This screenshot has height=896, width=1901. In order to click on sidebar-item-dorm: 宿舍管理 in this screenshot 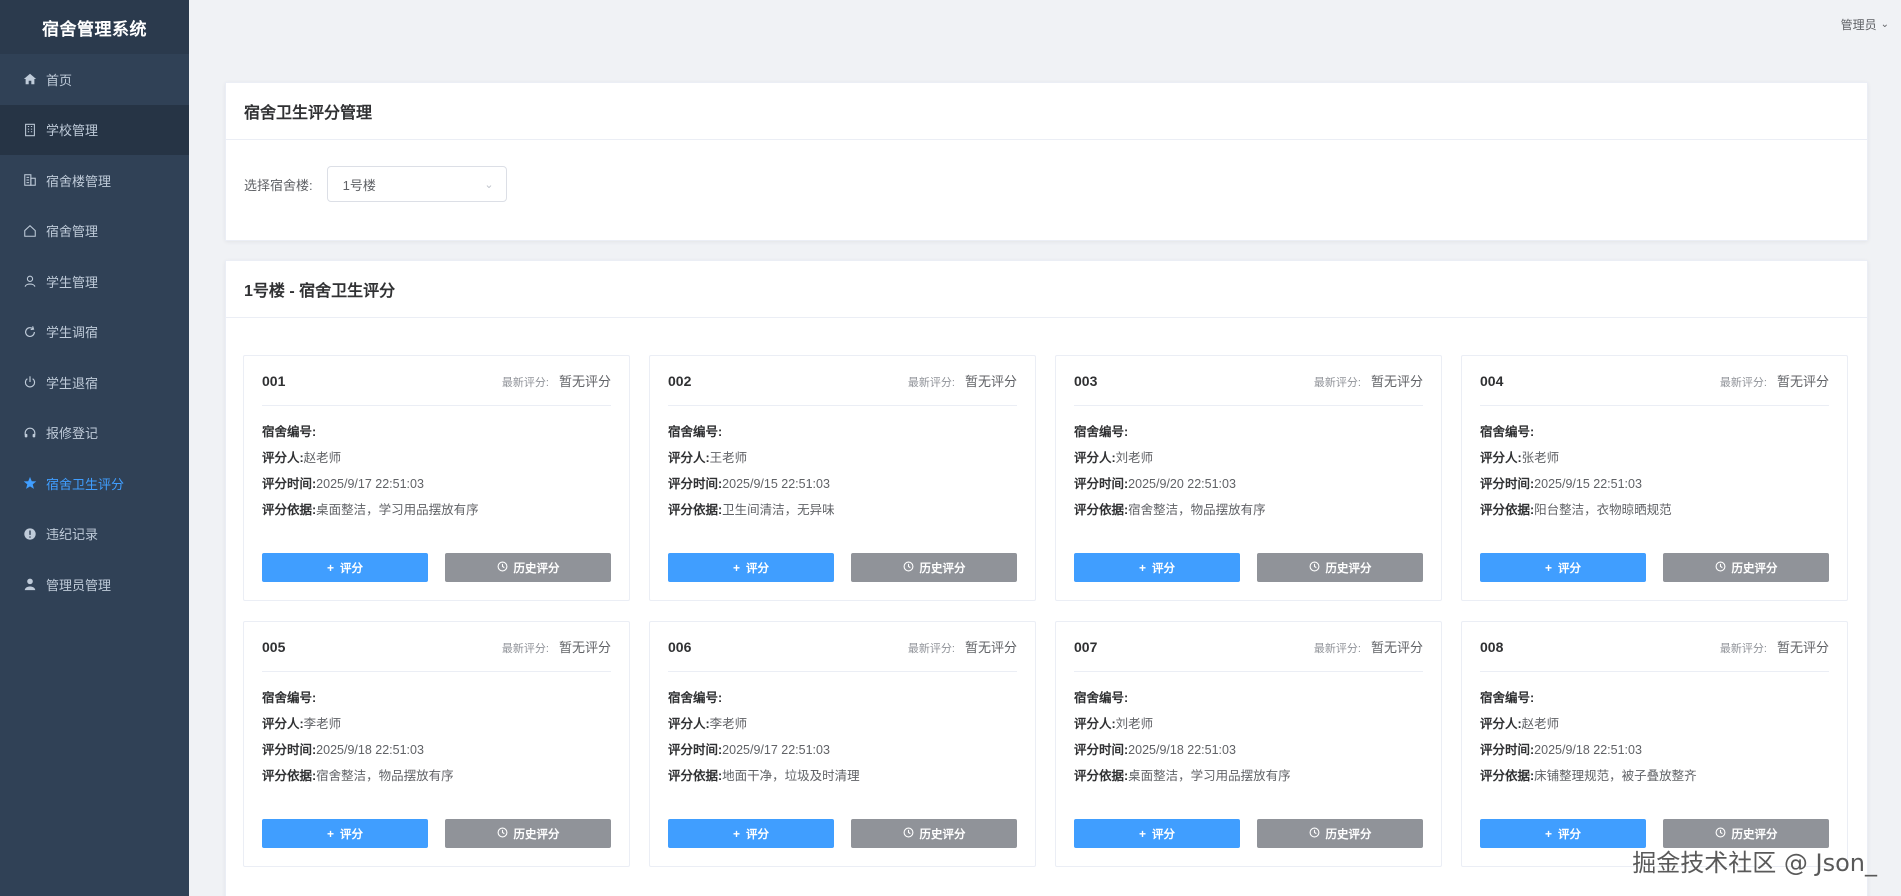, I will do `click(94, 231)`.